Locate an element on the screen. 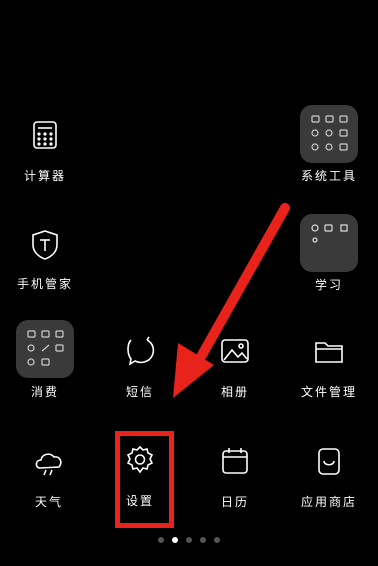 The image size is (378, 566). annotation-arrow is located at coordinates (231, 300).